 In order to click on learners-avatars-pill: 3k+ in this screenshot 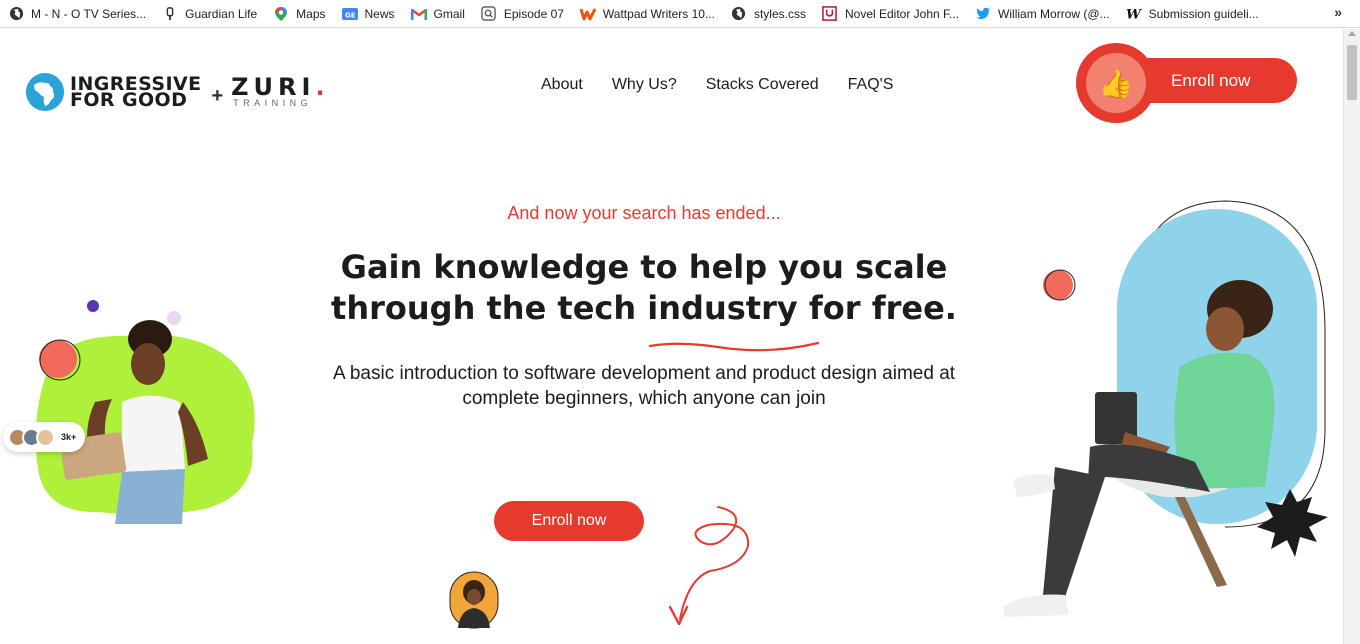, I will do `click(44, 437)`.